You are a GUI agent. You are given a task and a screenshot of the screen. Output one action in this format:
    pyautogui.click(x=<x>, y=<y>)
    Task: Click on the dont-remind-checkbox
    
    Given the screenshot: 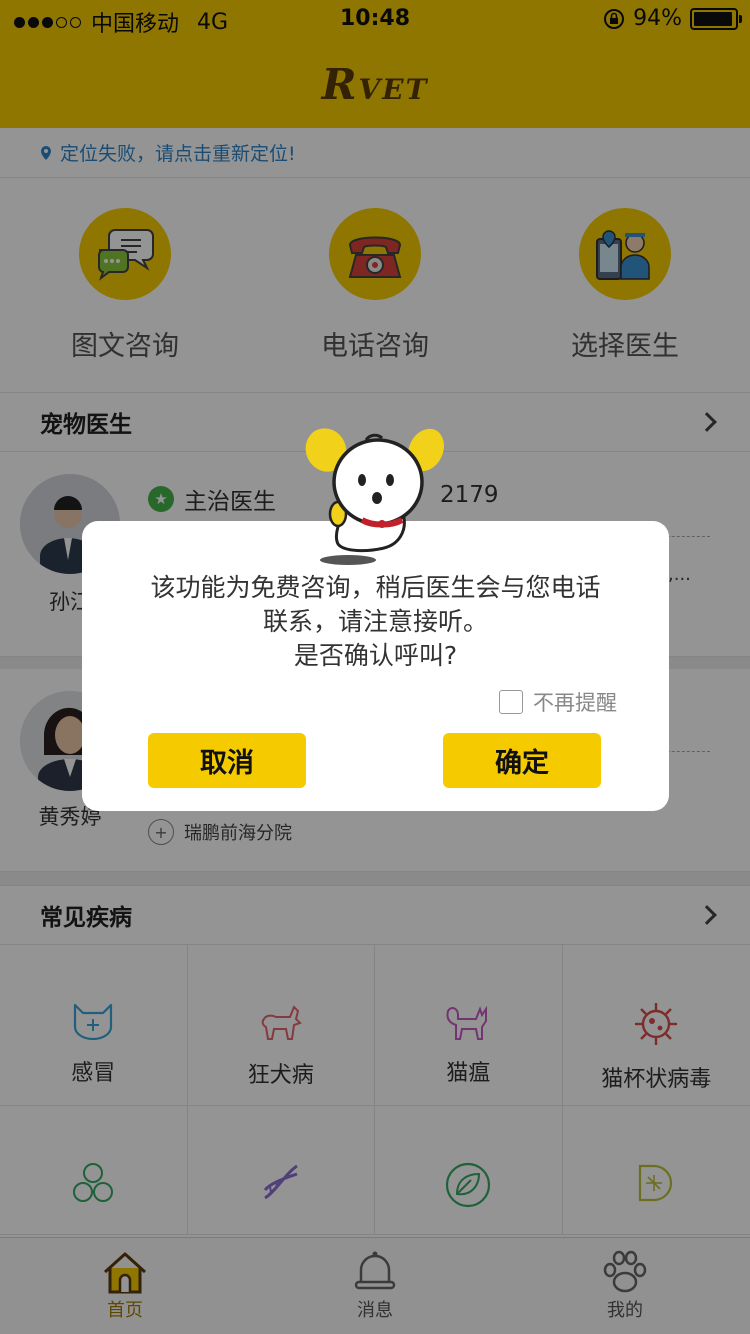 What is the action you would take?
    pyautogui.click(x=511, y=702)
    